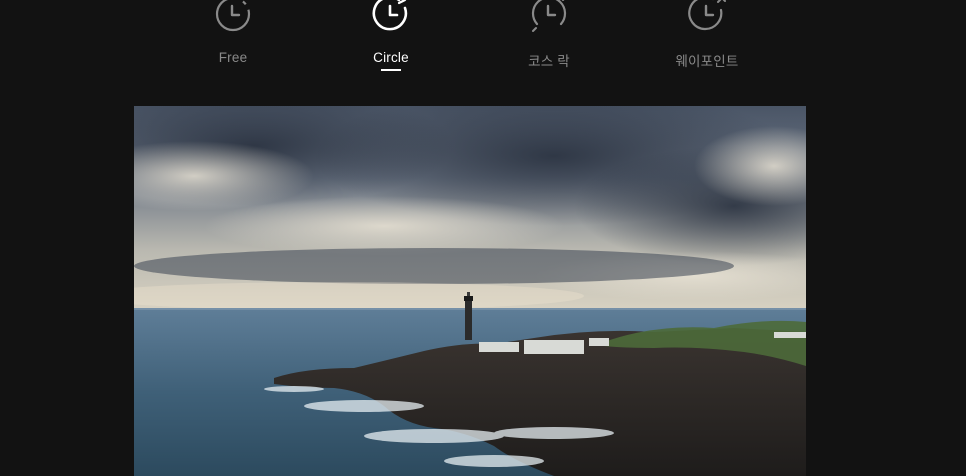 This screenshot has height=476, width=966. Describe the element at coordinates (549, 75) in the screenshot. I see `tab-course-lock-indicator` at that location.